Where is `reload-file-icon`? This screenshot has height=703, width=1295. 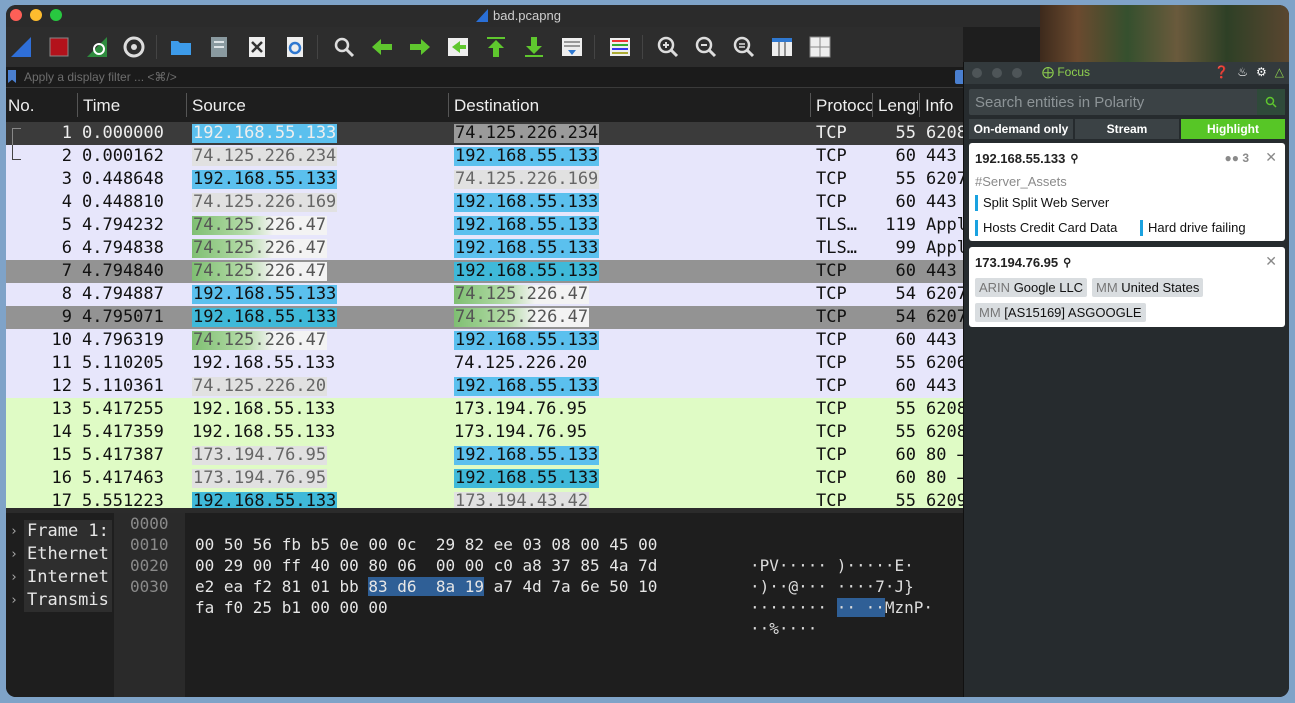 reload-file-icon is located at coordinates (295, 47).